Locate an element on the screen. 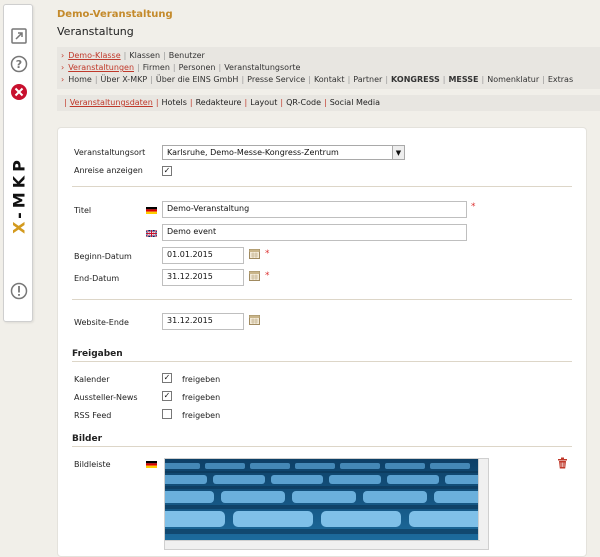 The image size is (600, 557). nav-demo-klasse: Demo-Klasse is located at coordinates (94, 55).